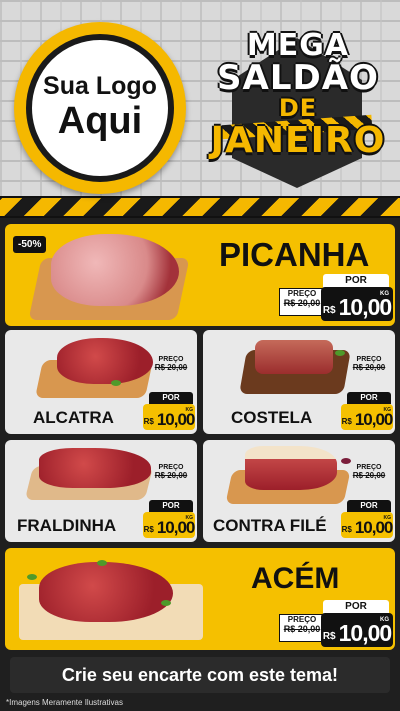 This screenshot has width=400, height=711. Describe the element at coordinates (95, 468) in the screenshot. I see `fraldinha-meat-image` at that location.